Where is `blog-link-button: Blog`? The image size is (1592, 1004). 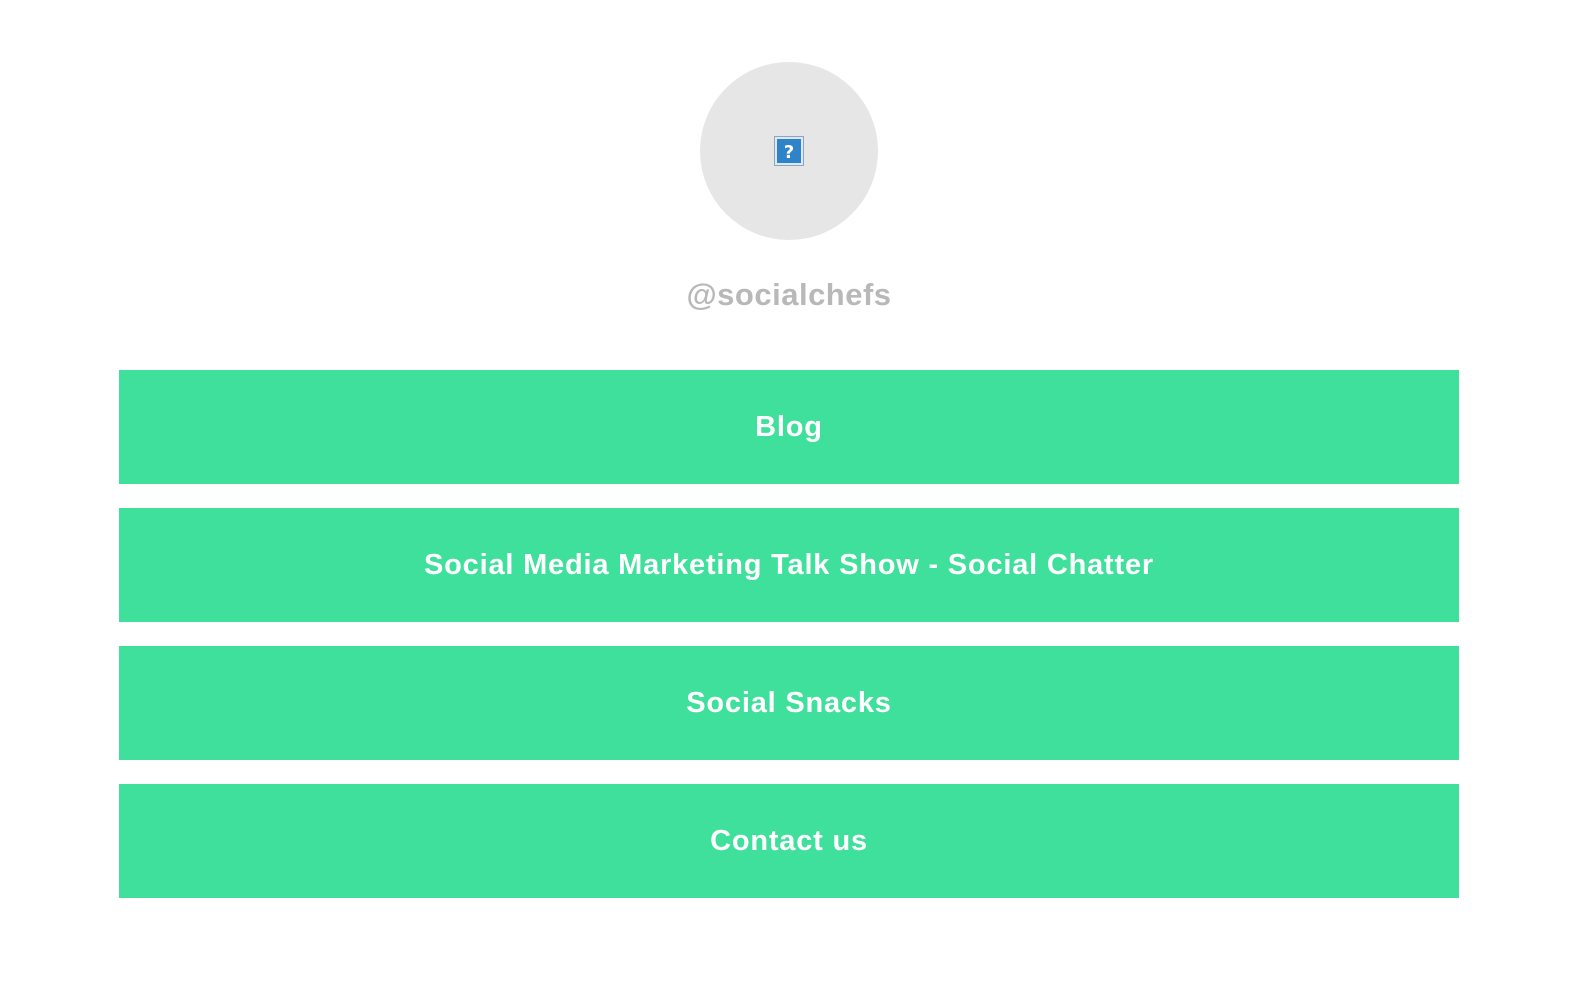 blog-link-button: Blog is located at coordinates (789, 427).